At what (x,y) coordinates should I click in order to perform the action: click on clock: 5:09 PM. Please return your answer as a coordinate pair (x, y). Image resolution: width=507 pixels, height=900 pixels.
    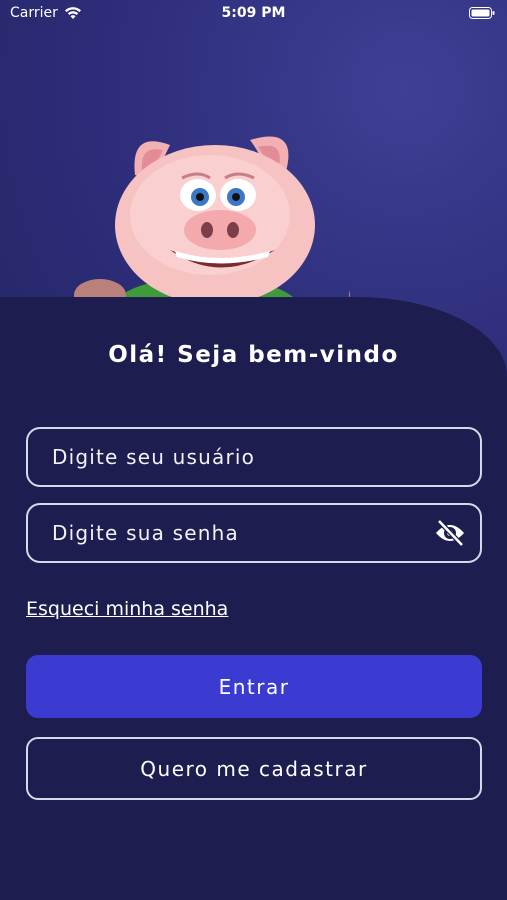
    Looking at the image, I should click on (253, 13).